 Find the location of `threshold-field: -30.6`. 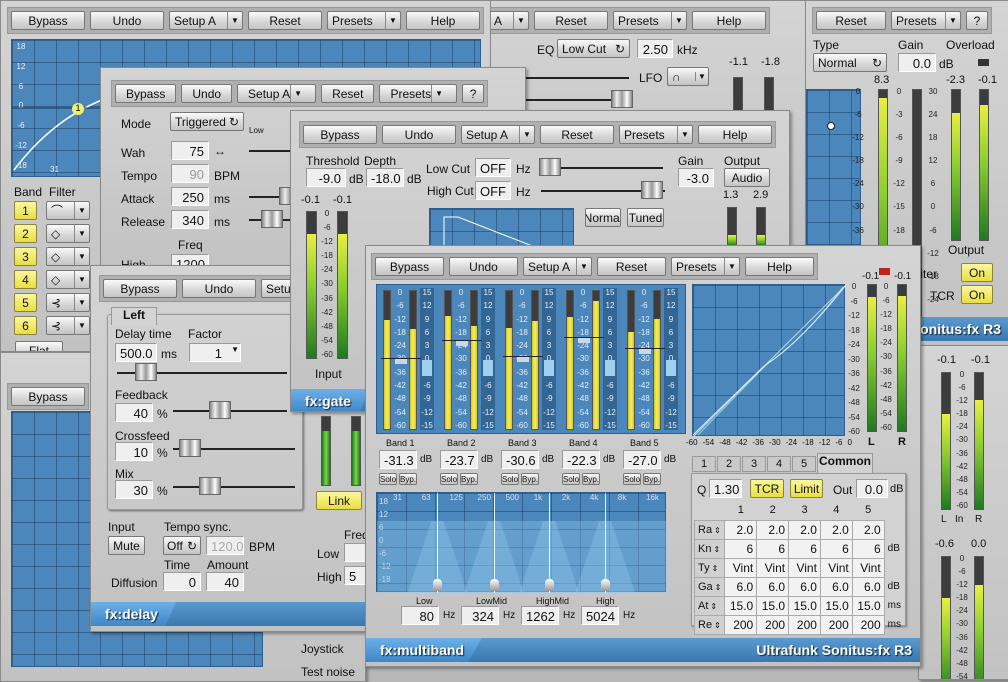

threshold-field: -30.6 is located at coordinates (520, 459).